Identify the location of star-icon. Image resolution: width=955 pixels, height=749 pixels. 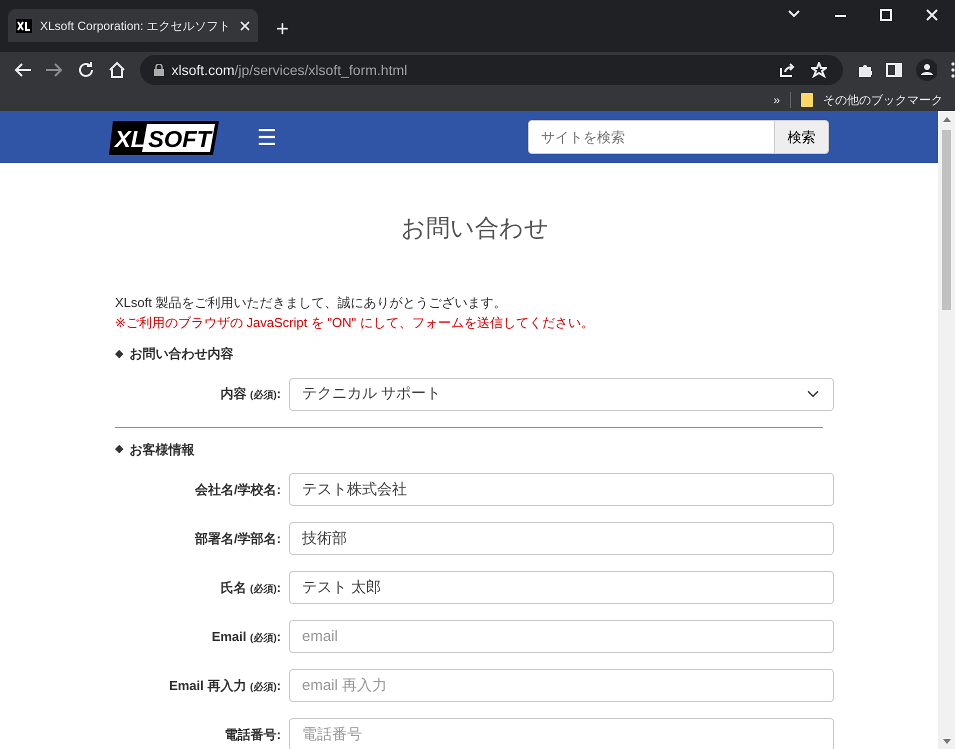
(818, 70).